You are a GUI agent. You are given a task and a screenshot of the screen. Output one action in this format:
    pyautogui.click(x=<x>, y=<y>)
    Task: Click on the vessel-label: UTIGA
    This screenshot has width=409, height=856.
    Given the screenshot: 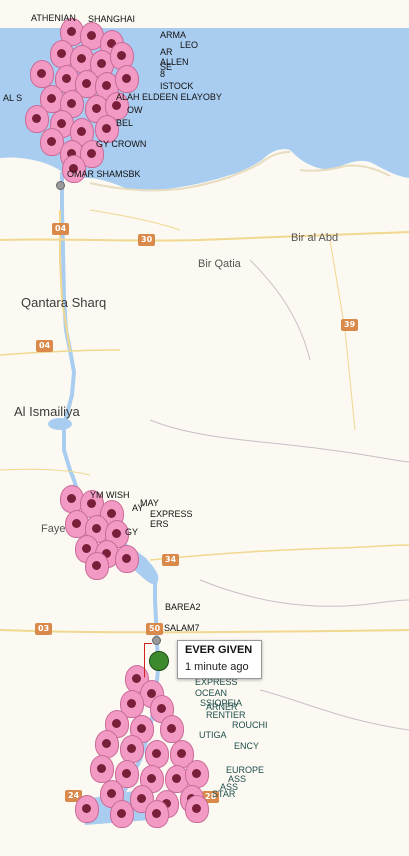 What is the action you would take?
    pyautogui.click(x=213, y=735)
    